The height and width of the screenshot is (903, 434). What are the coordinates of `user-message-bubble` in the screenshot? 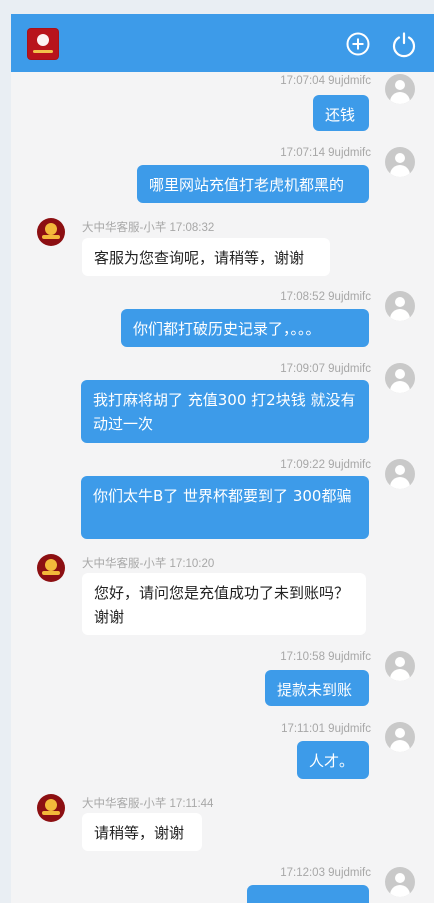 It's located at (308, 894).